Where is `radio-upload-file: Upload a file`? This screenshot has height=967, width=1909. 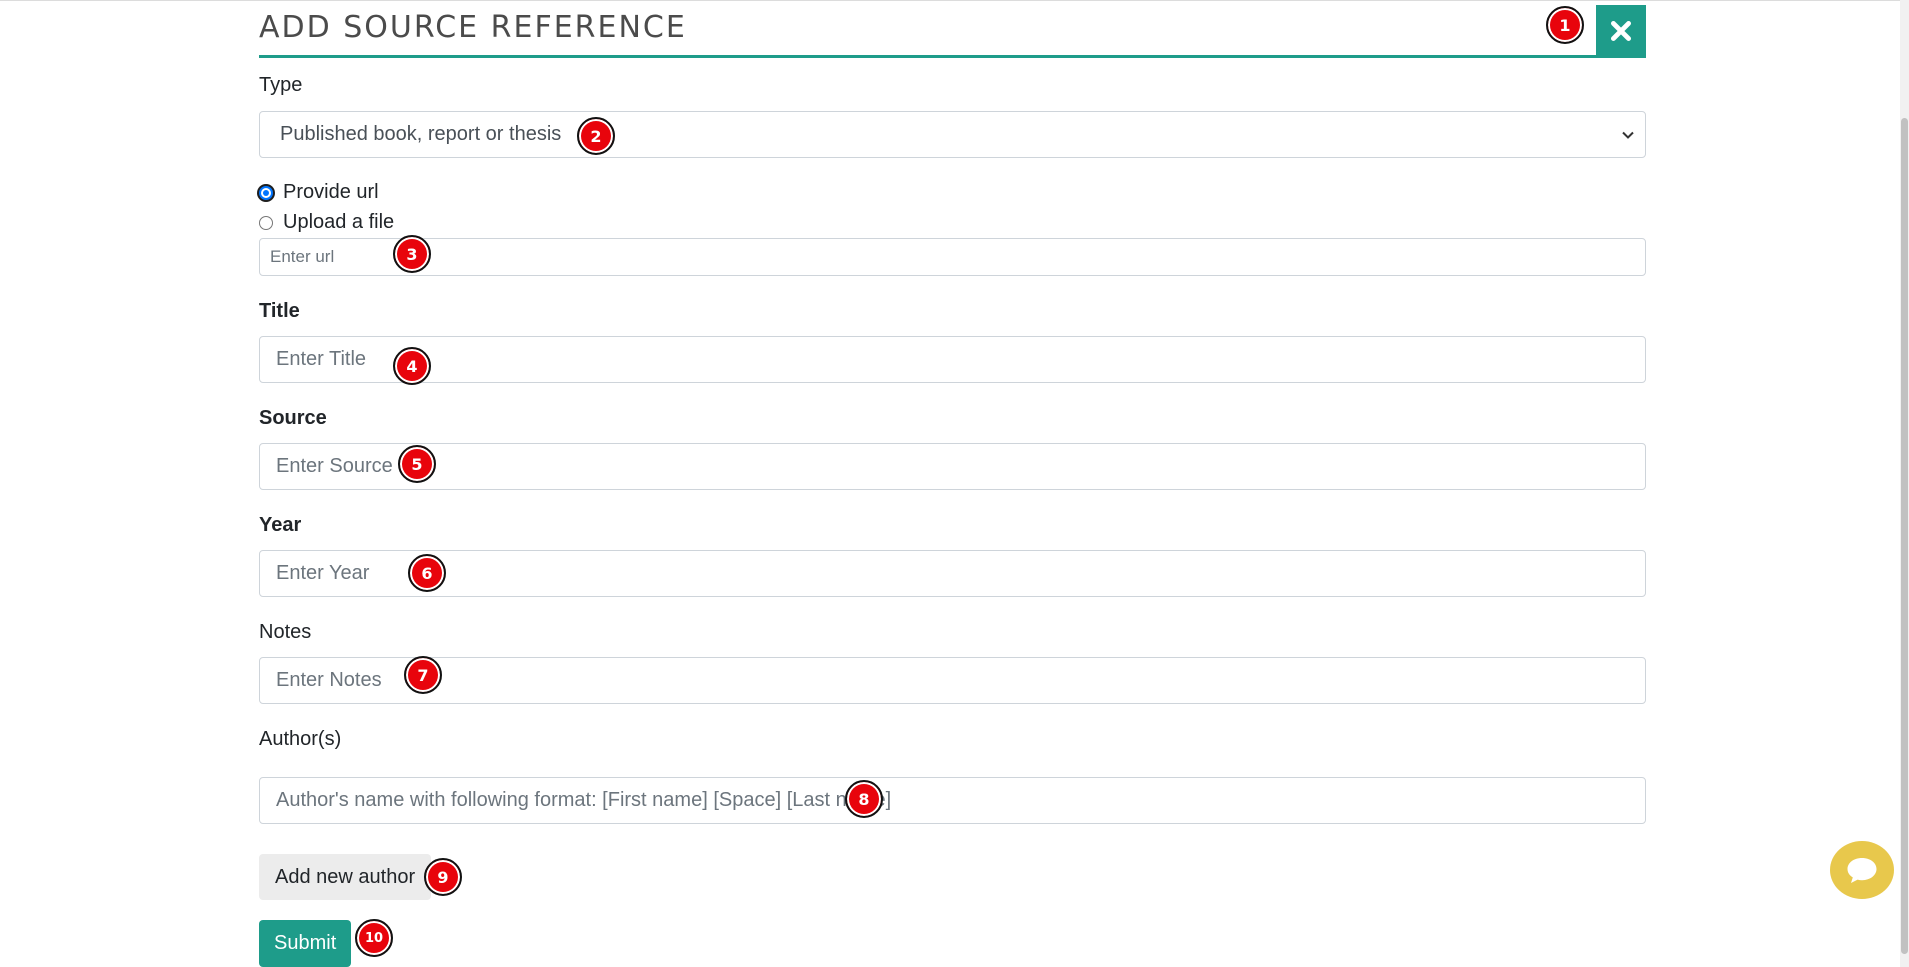 radio-upload-file: Upload a file is located at coordinates (326, 222).